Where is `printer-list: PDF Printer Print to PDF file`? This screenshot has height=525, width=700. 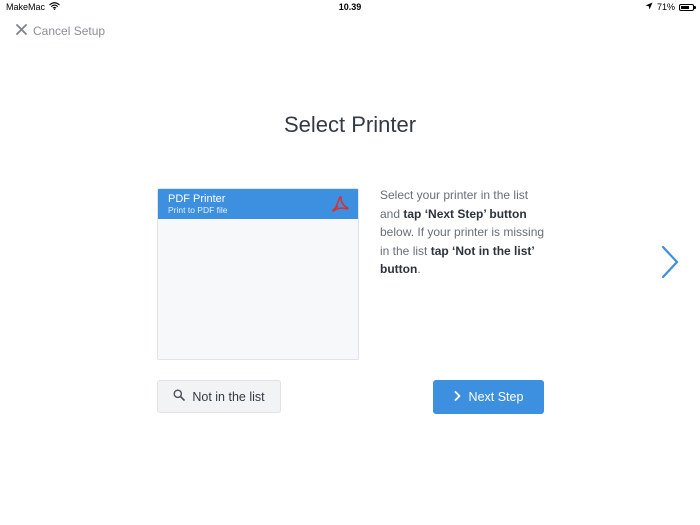
printer-list: PDF Printer Print to PDF file is located at coordinates (258, 274).